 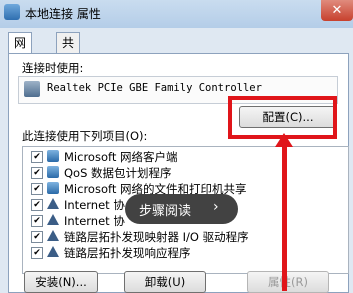 What do you see at coordinates (127, 253) in the screenshot?
I see `list-item-label: 链路层拓扑发现响应程序` at bounding box center [127, 253].